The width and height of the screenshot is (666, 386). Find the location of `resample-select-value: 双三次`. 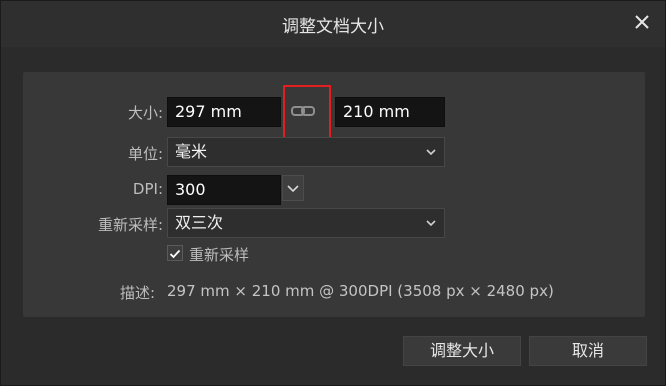

resample-select-value: 双三次 is located at coordinates (199, 222).